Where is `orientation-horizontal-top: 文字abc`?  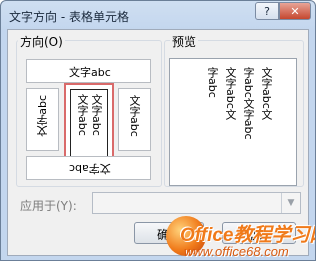 orientation-horizontal-top: 文字abc is located at coordinates (88, 71).